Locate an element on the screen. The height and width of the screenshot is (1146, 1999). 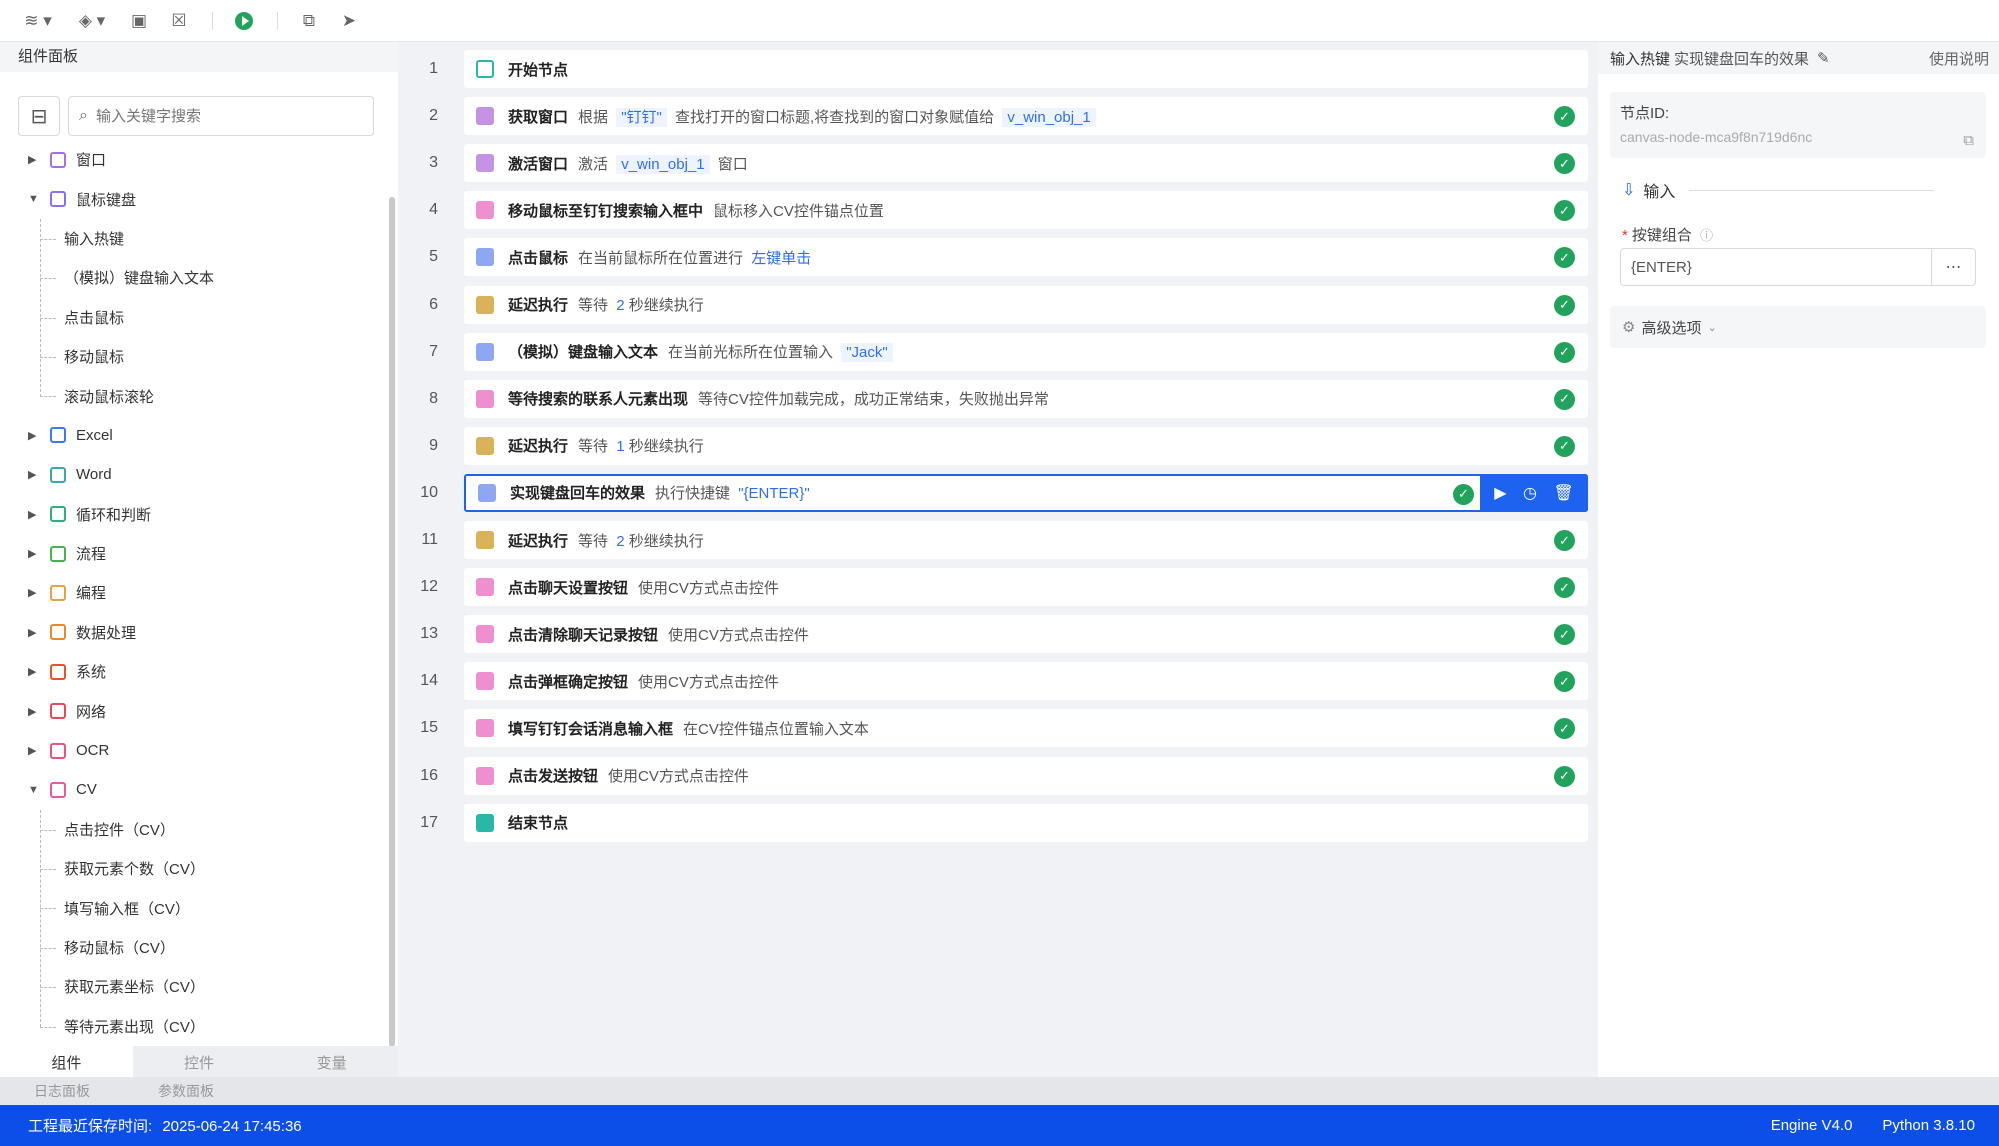
delete-icon: 🗑 is located at coordinates (1563, 493).